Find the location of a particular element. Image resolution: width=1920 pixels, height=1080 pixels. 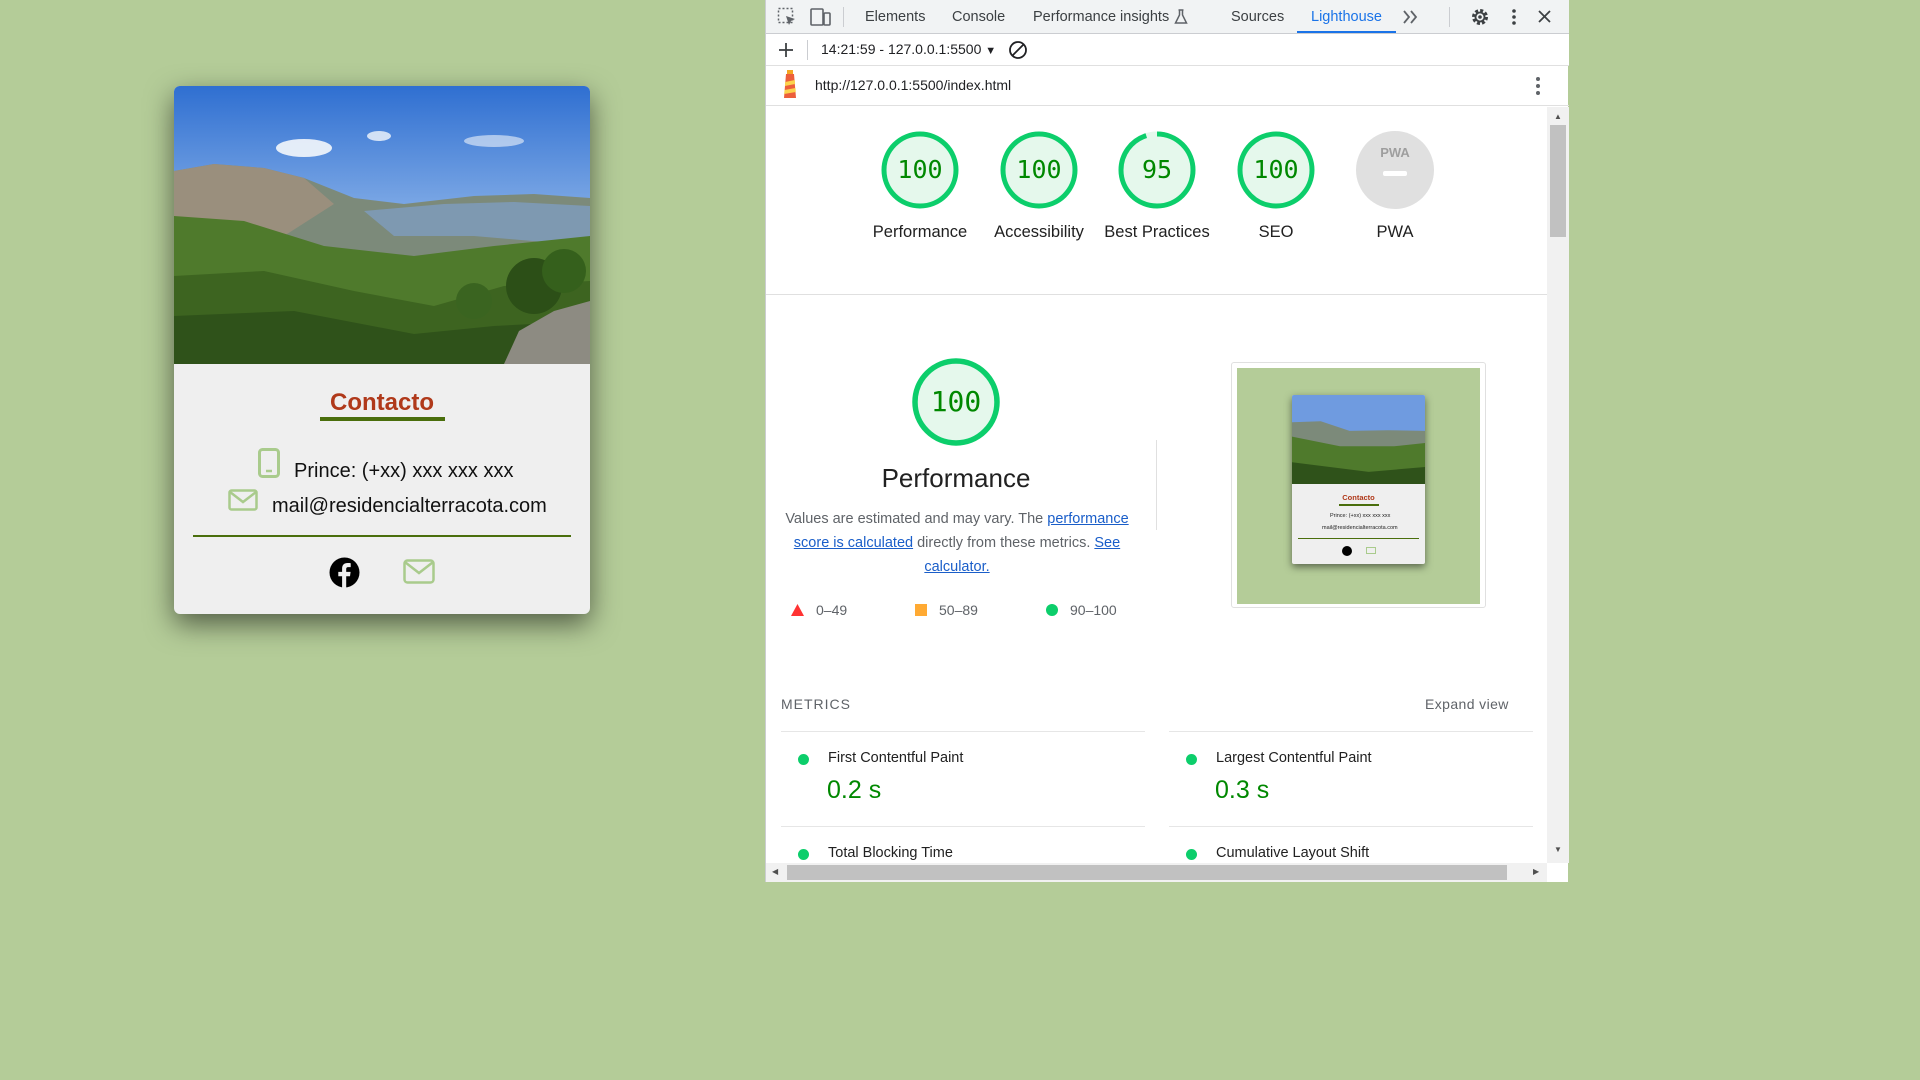

metric-name: Total Blocking Time is located at coordinates (890, 853).